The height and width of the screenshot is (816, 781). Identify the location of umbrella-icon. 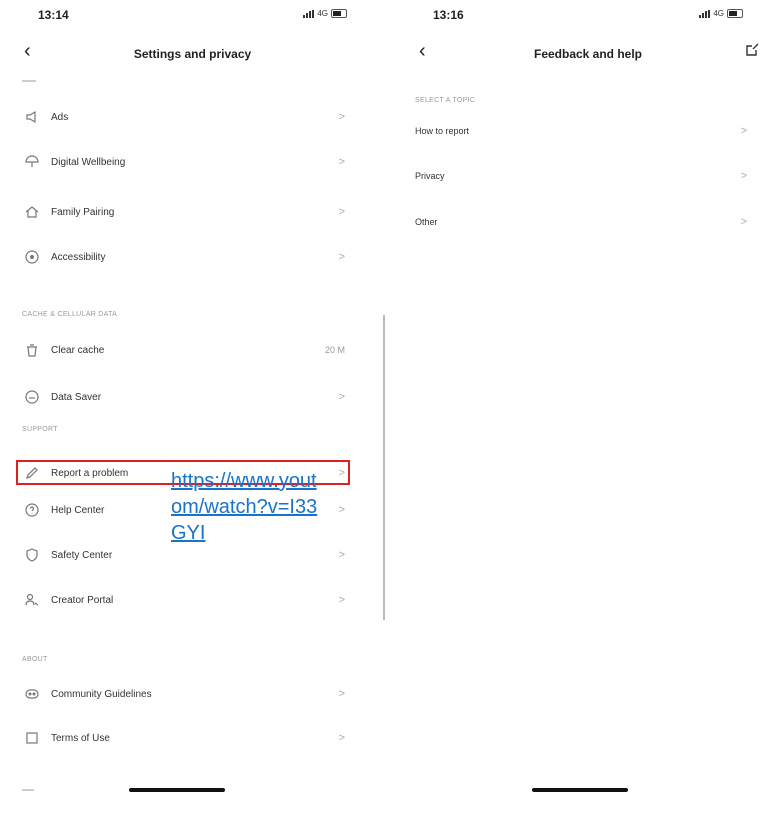
(32, 162).